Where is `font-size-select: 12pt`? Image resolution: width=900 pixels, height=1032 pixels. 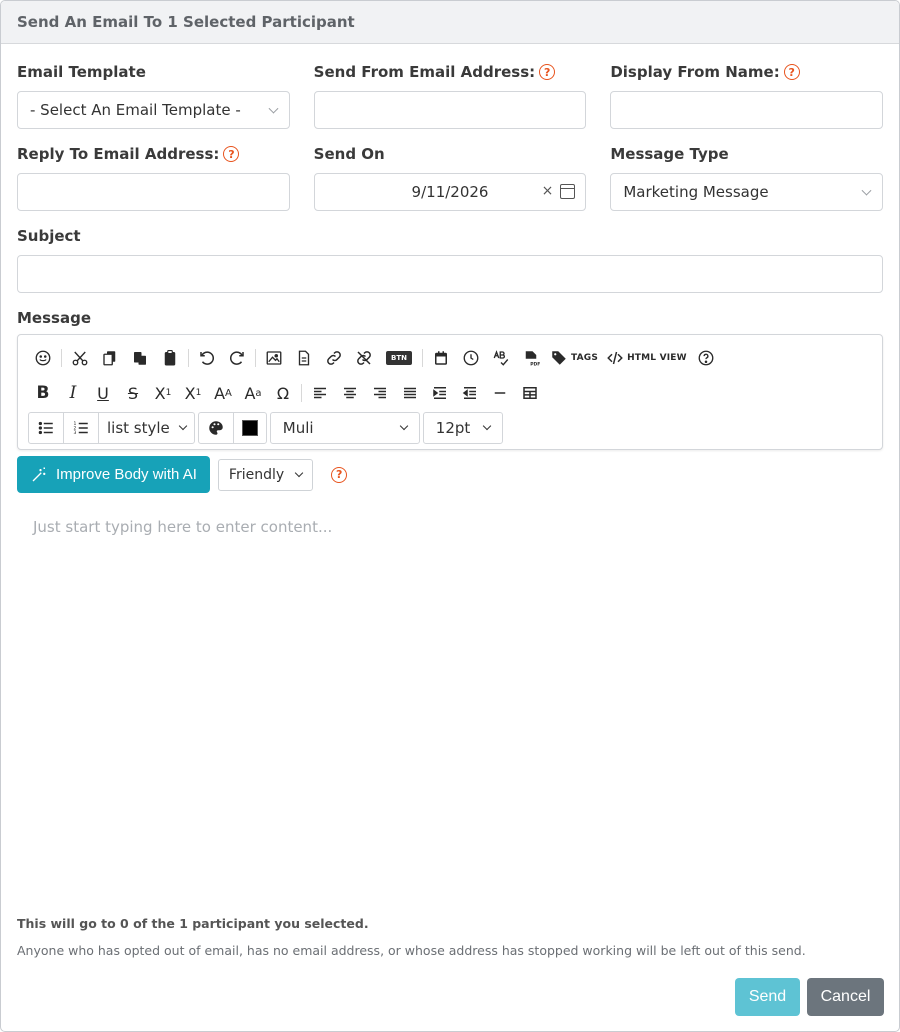
font-size-select: 12pt is located at coordinates (462, 428).